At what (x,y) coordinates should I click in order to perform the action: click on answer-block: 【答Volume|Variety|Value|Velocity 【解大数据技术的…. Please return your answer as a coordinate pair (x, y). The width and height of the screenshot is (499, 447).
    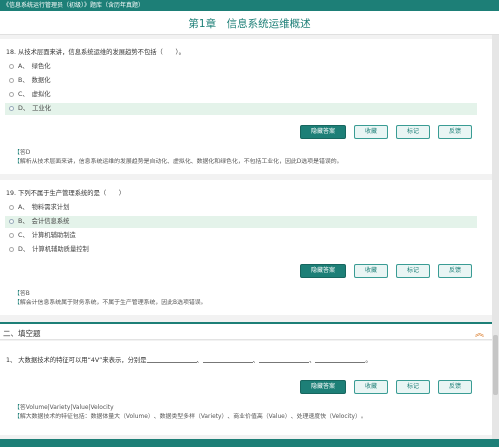
    Looking at the image, I should click on (190, 412).